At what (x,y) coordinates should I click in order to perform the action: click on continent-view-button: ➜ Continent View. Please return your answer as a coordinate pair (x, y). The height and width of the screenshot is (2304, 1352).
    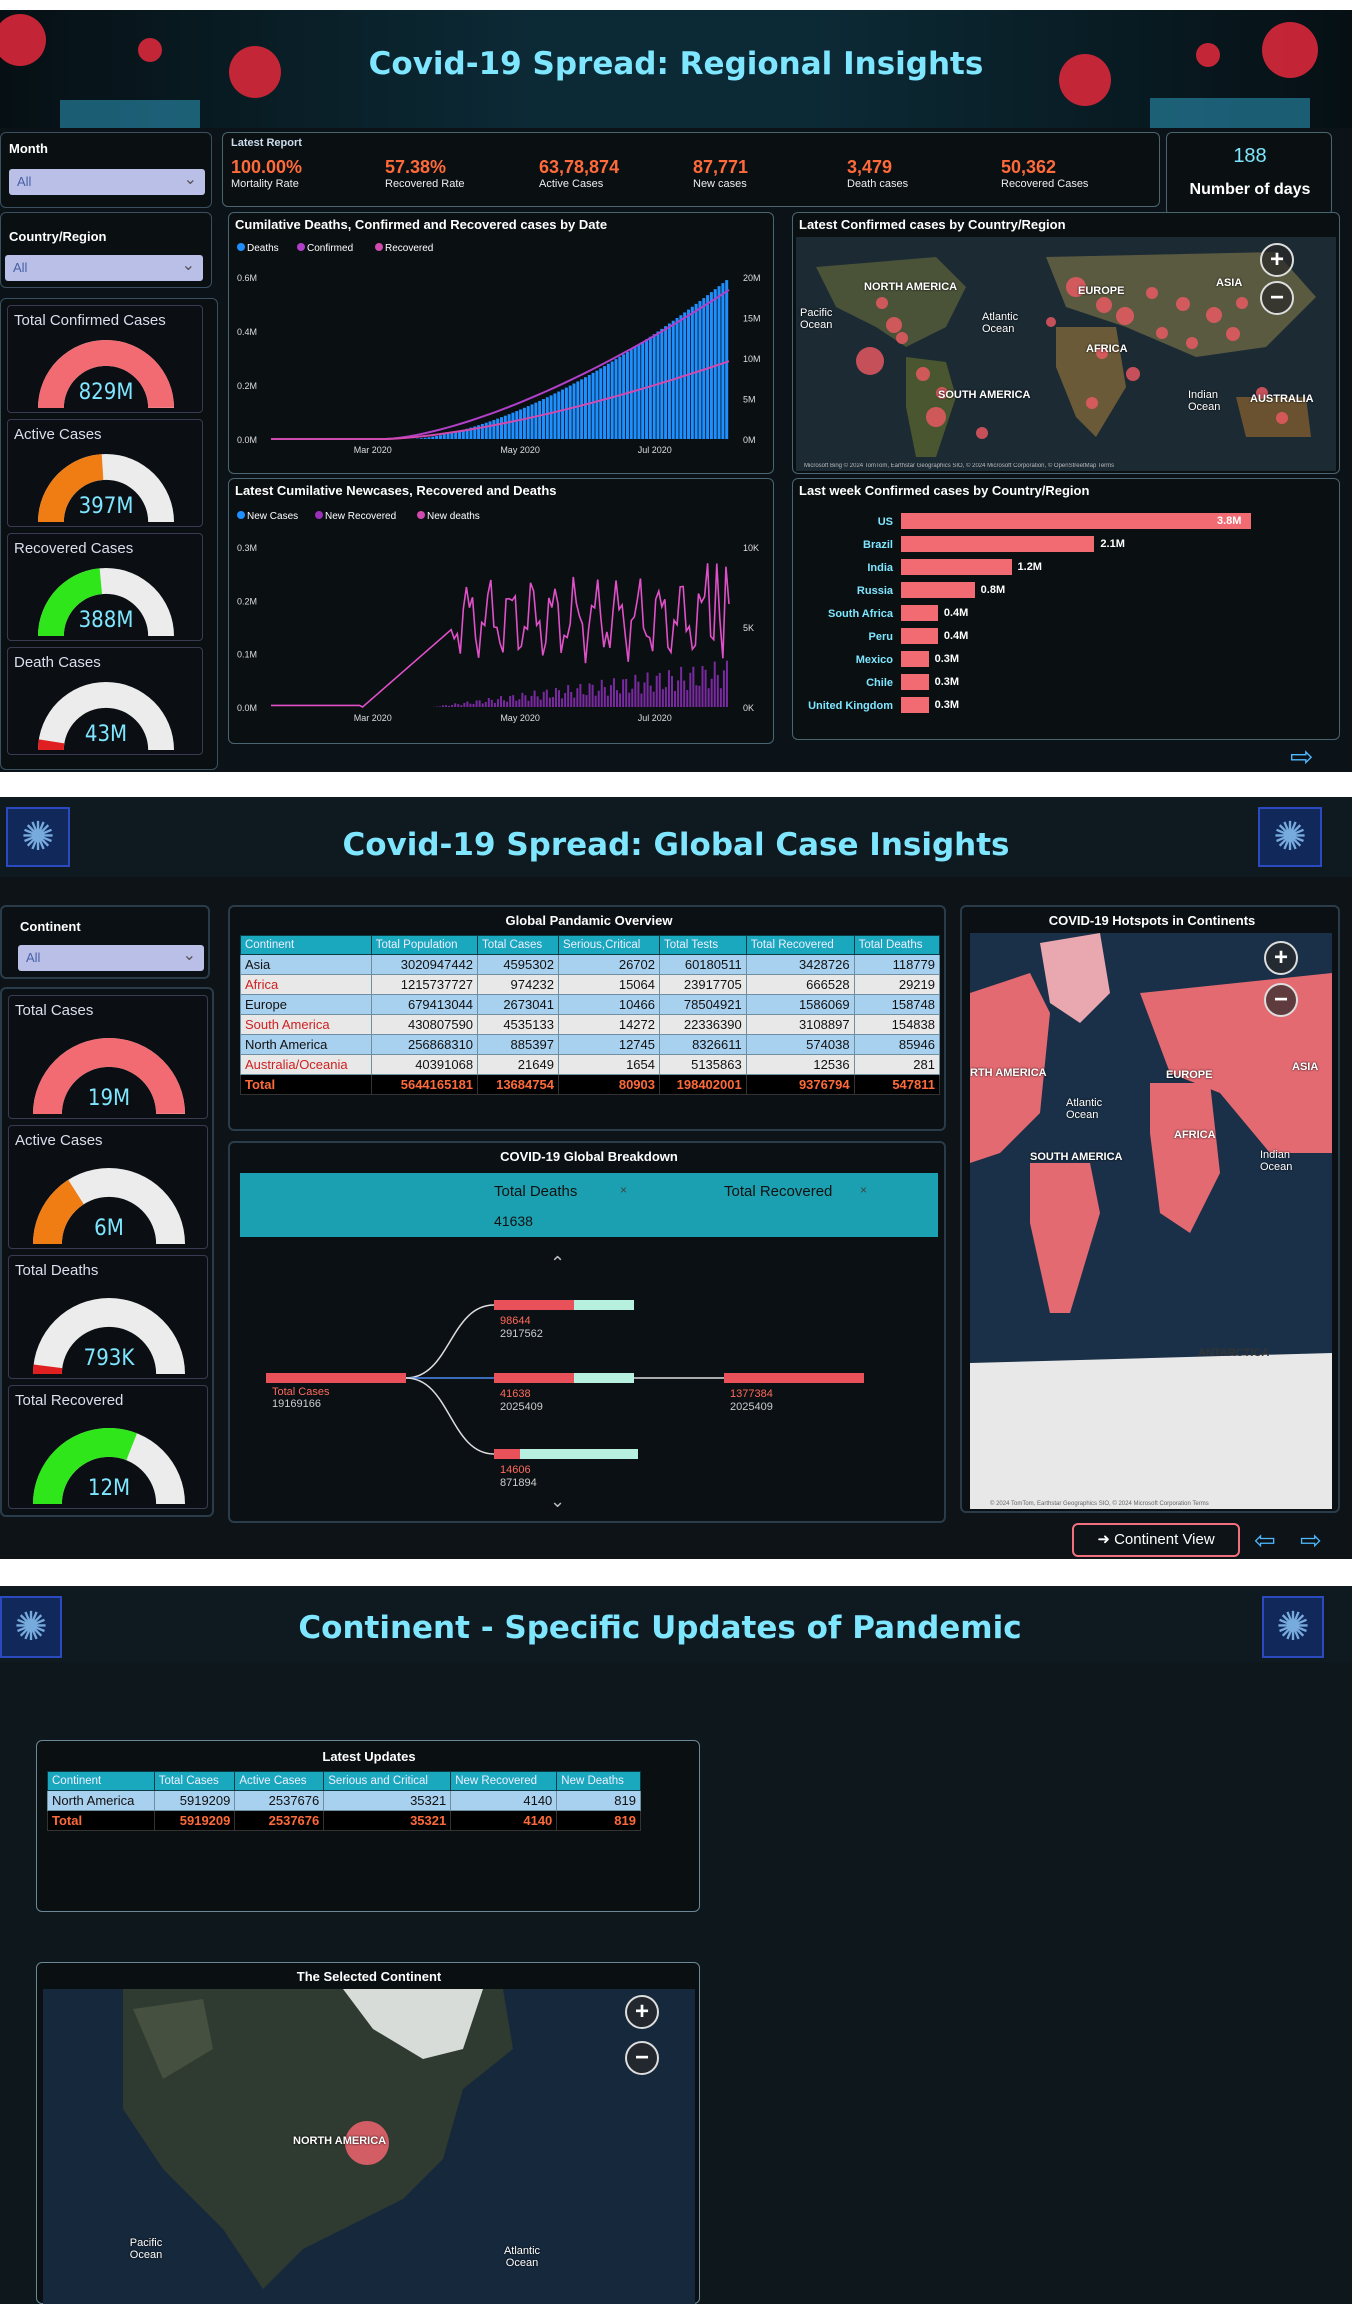
    Looking at the image, I should click on (1156, 1540).